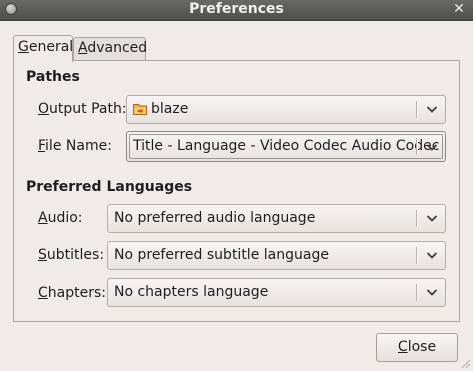 Image resolution: width=473 pixels, height=371 pixels. What do you see at coordinates (215, 218) in the screenshot?
I see `audio-value: No preferred audio language` at bounding box center [215, 218].